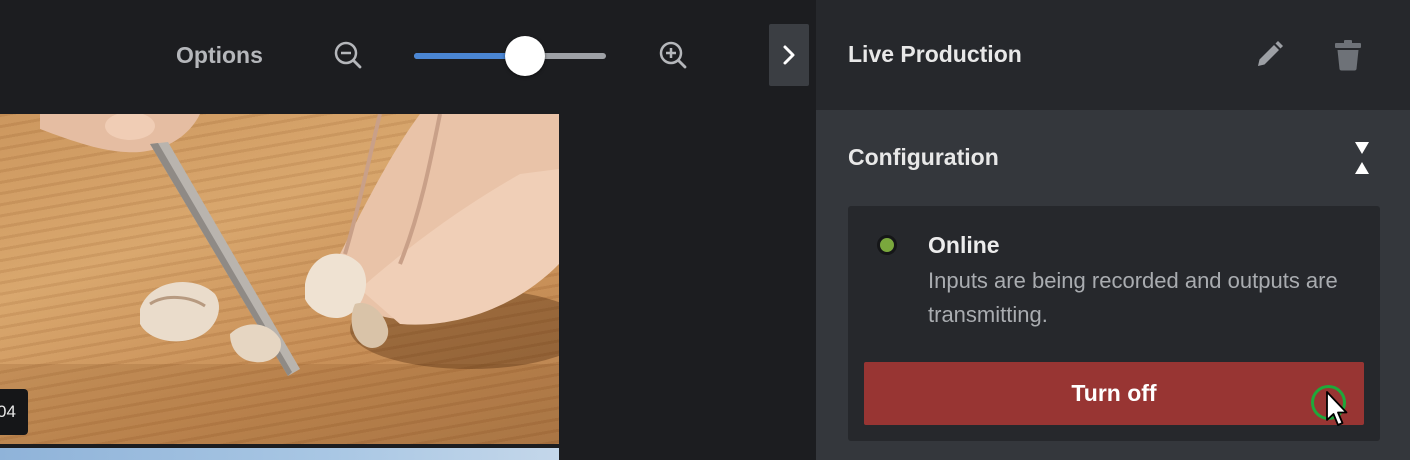 The width and height of the screenshot is (1410, 460). I want to click on options-label: Options, so click(219, 55).